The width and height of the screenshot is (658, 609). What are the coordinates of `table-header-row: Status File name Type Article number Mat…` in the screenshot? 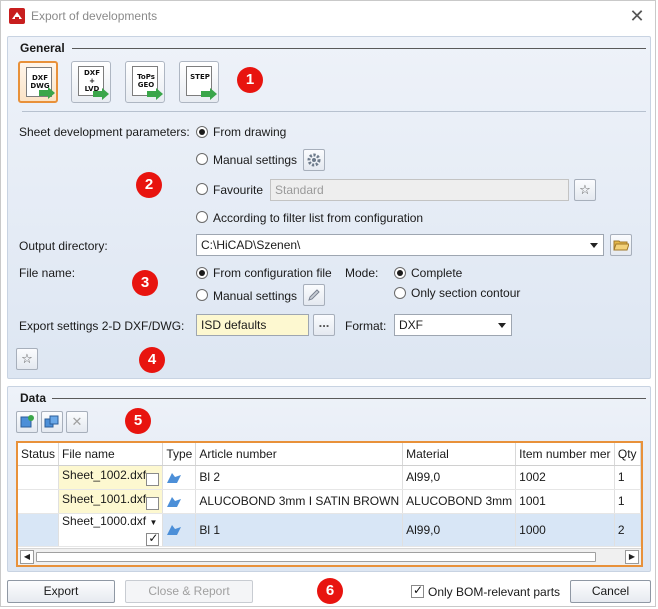 It's located at (329, 454).